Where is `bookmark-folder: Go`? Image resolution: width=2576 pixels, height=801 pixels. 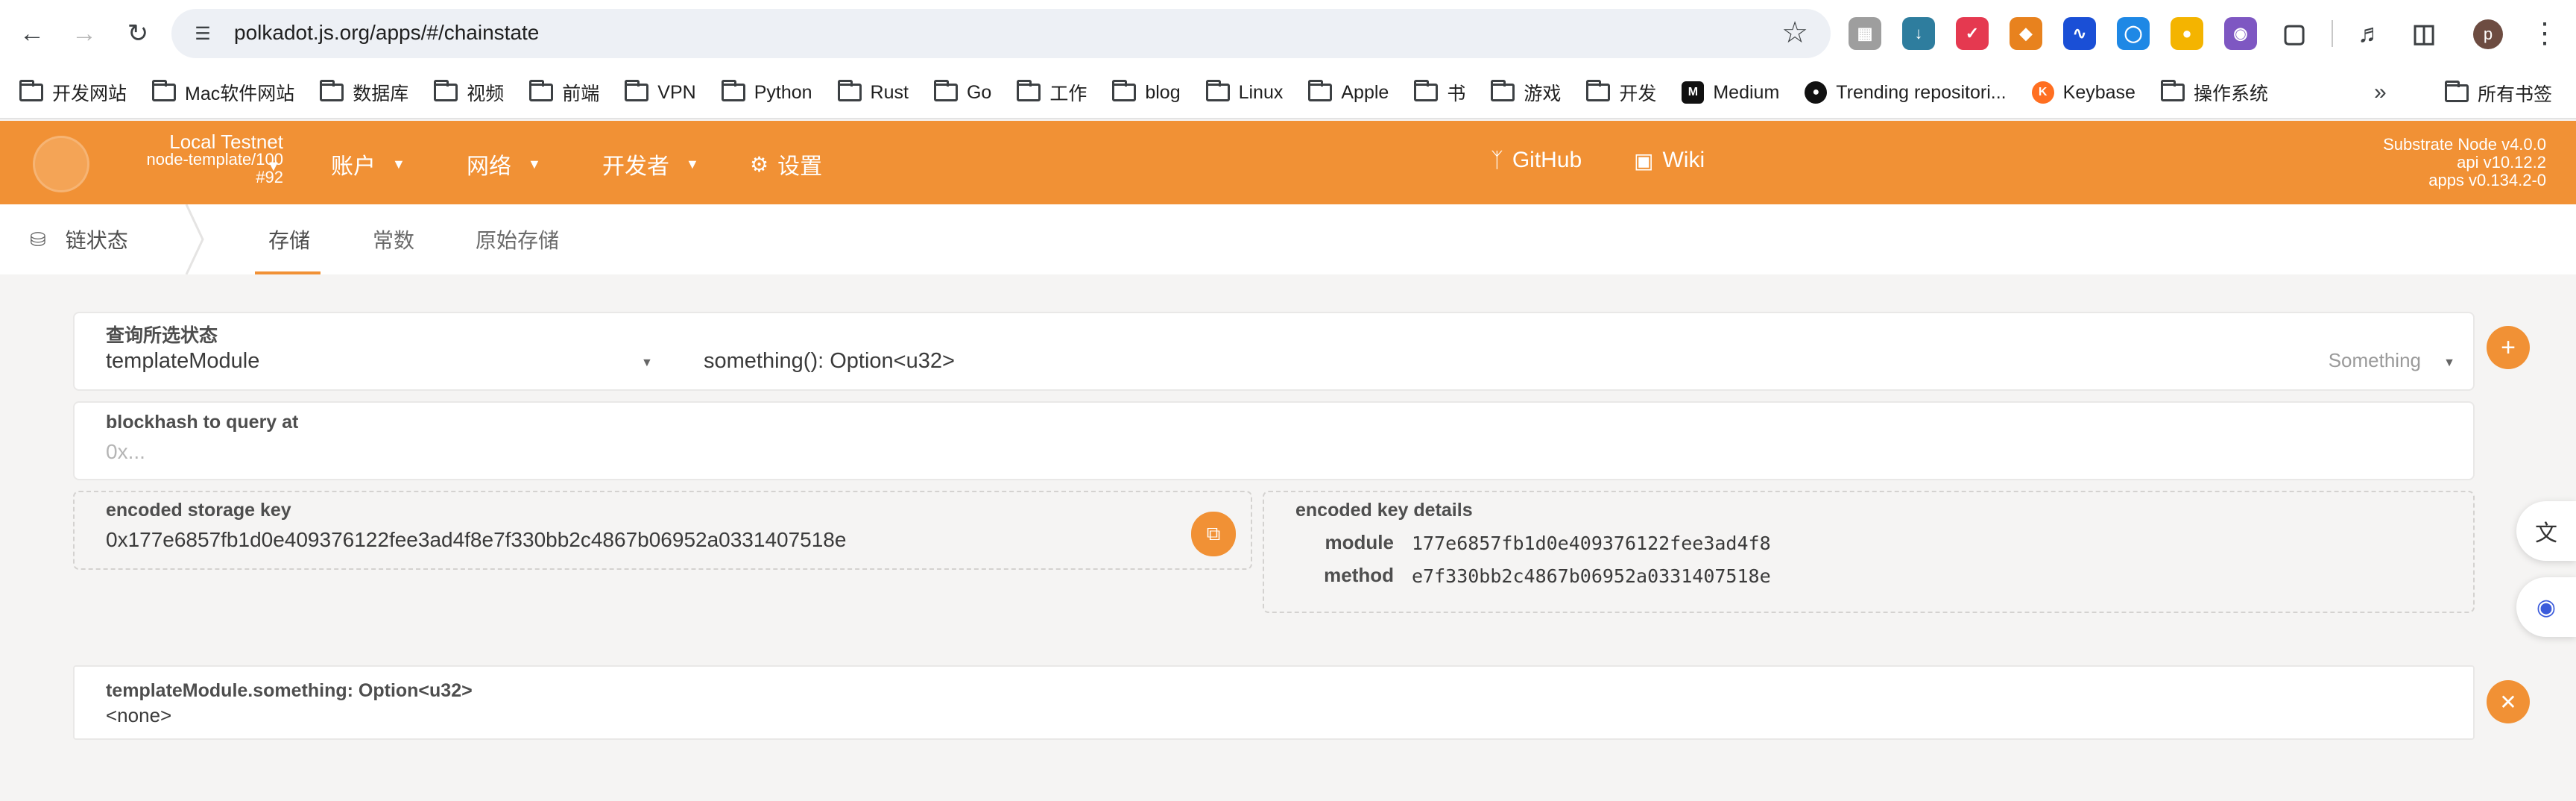
bookmark-folder: Go is located at coordinates (962, 92).